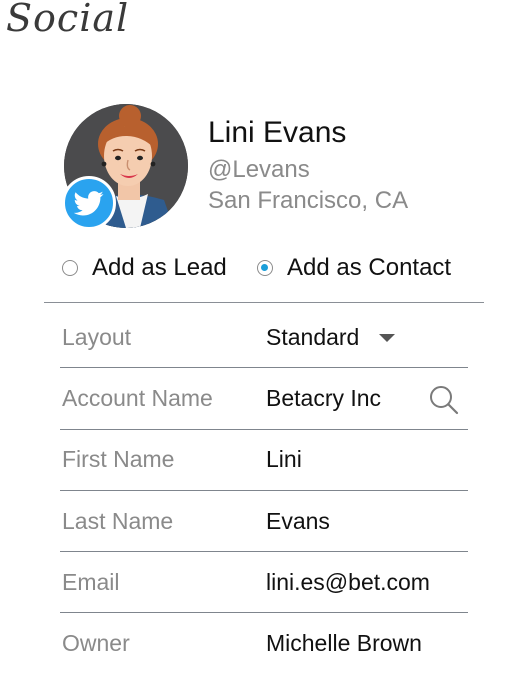  I want to click on first-name-label: First Name, so click(118, 459).